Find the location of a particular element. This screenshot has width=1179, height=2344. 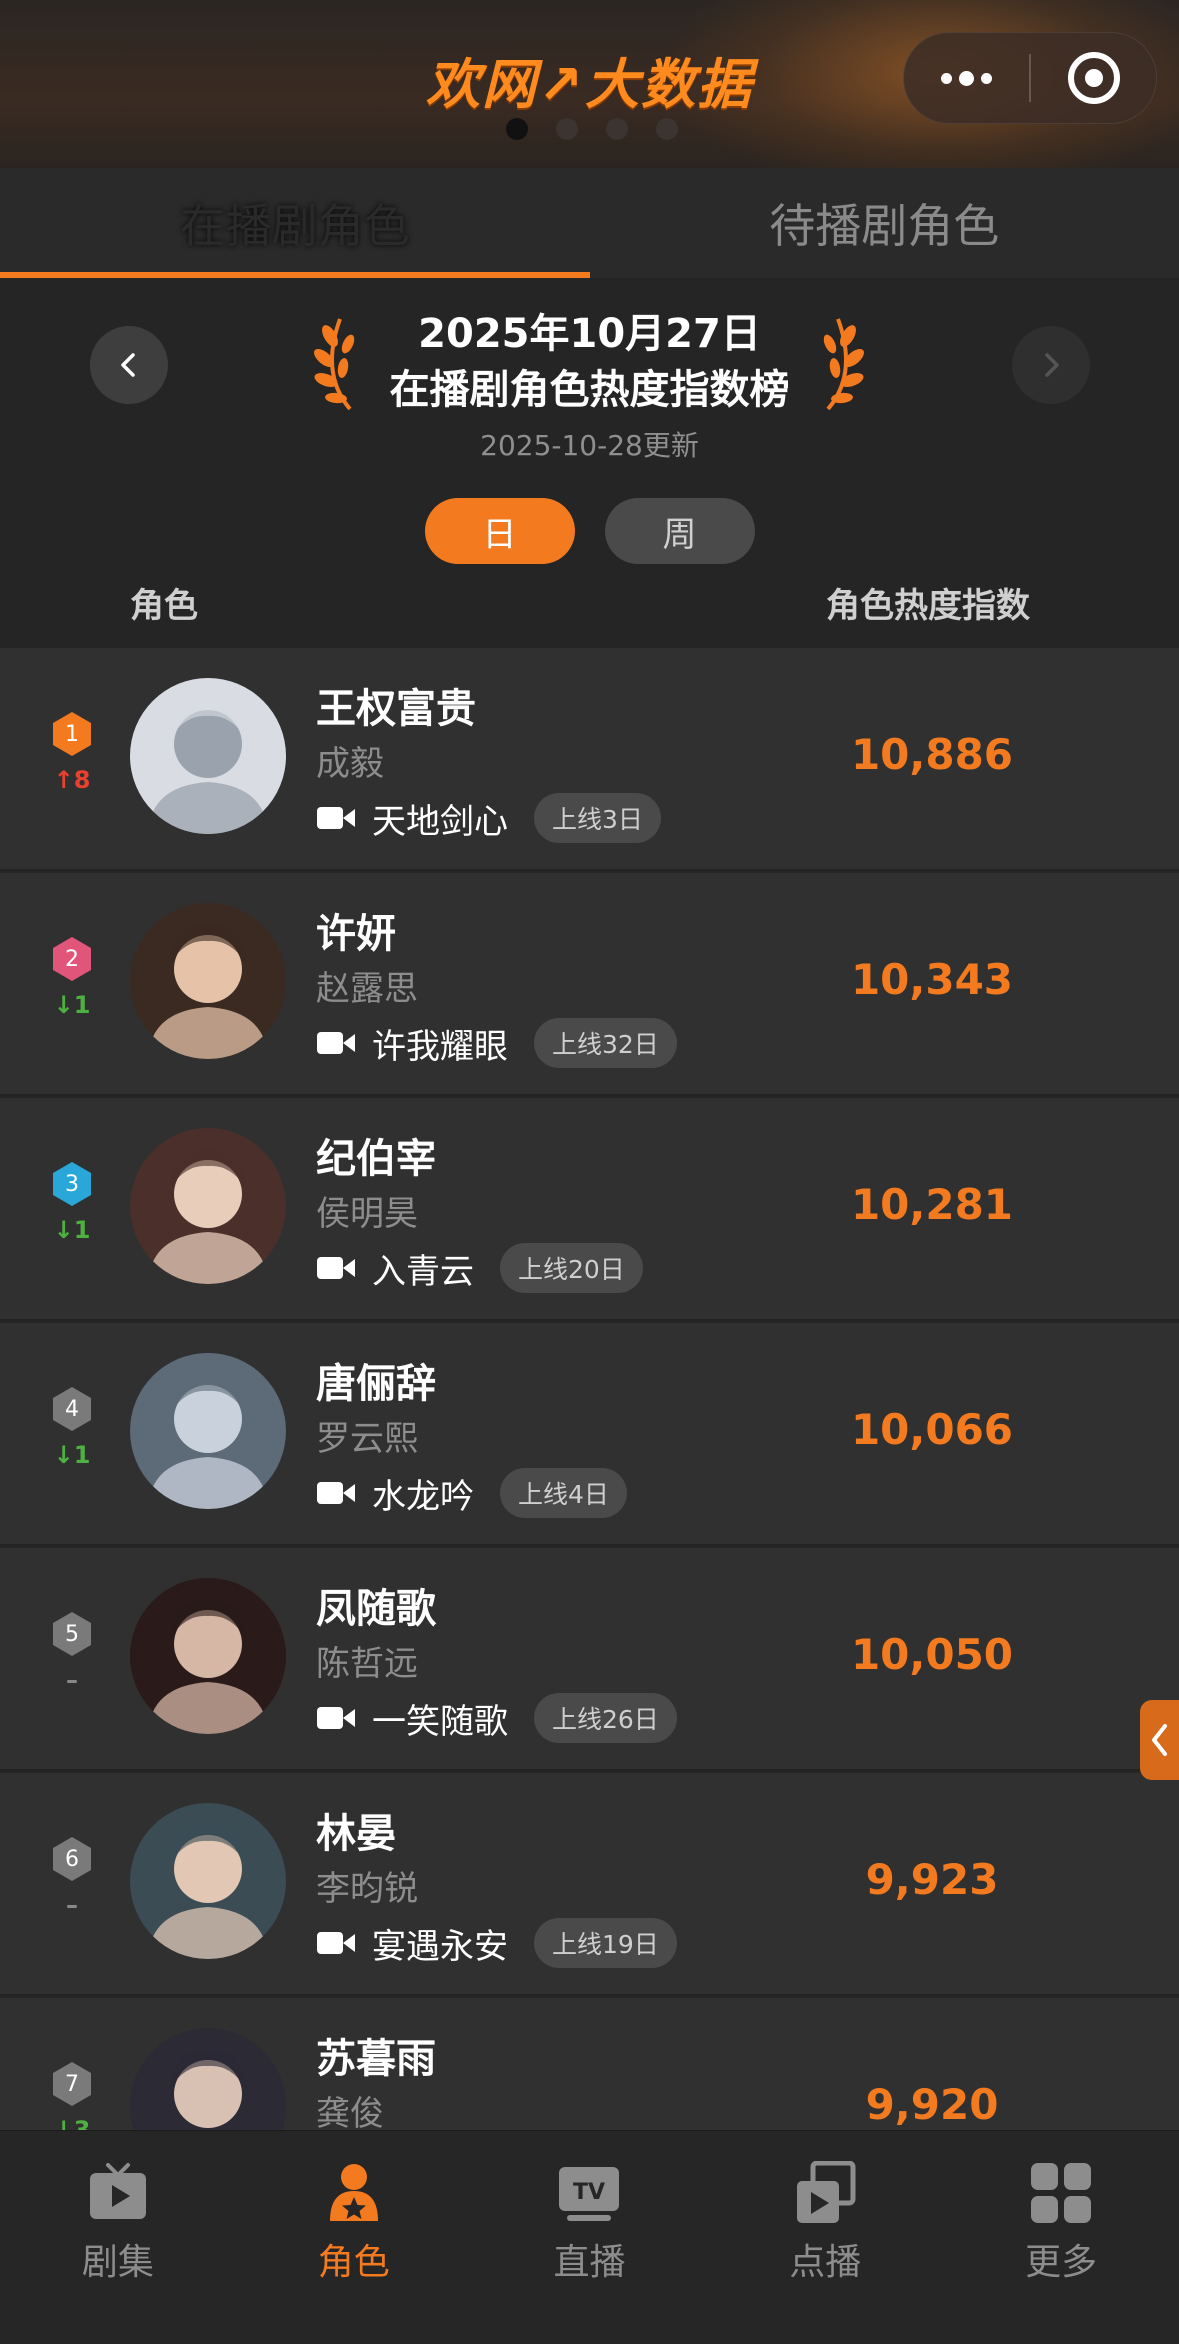

drama-info: 许我耀眼 上线32日 is located at coordinates (496, 1043).